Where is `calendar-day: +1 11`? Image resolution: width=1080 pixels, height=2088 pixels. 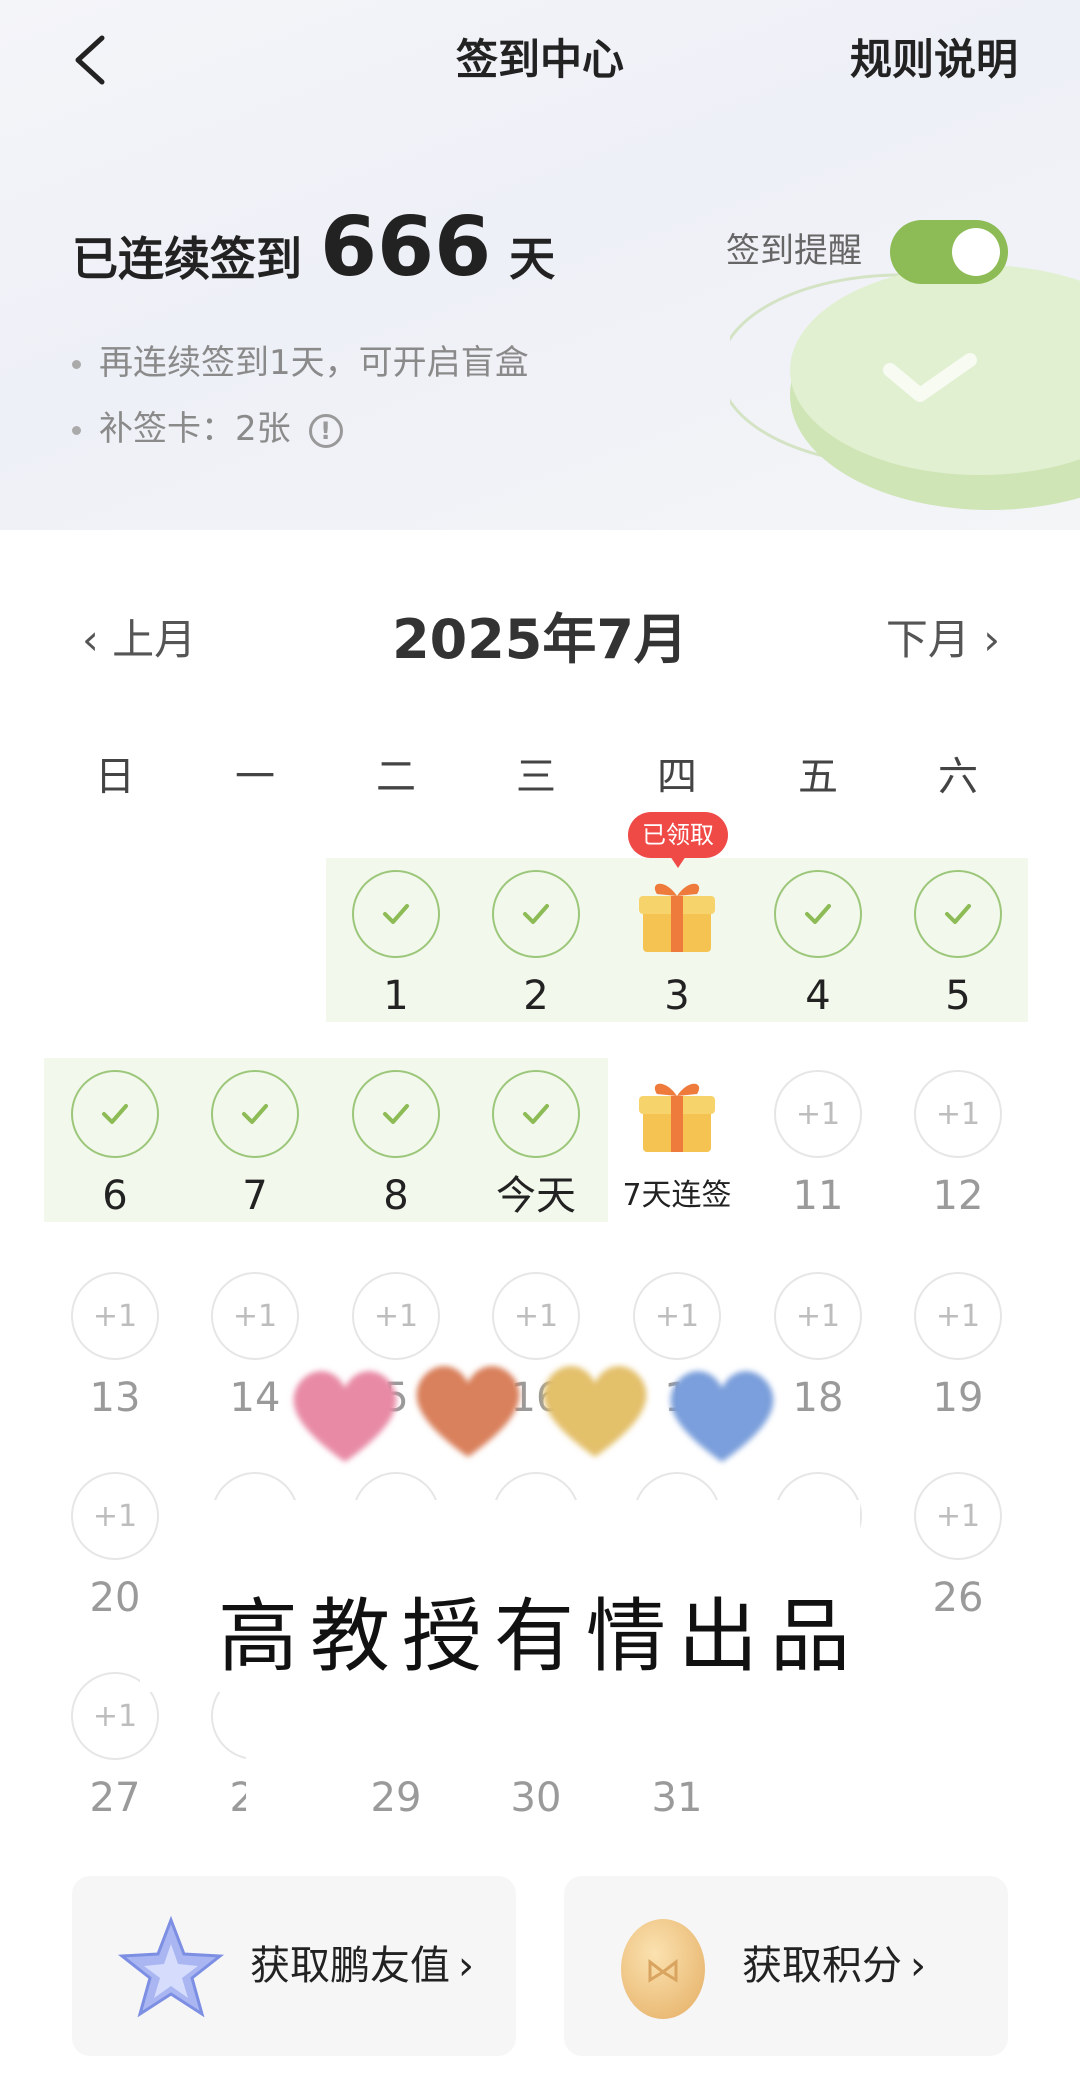 calendar-day: +1 11 is located at coordinates (818, 1150).